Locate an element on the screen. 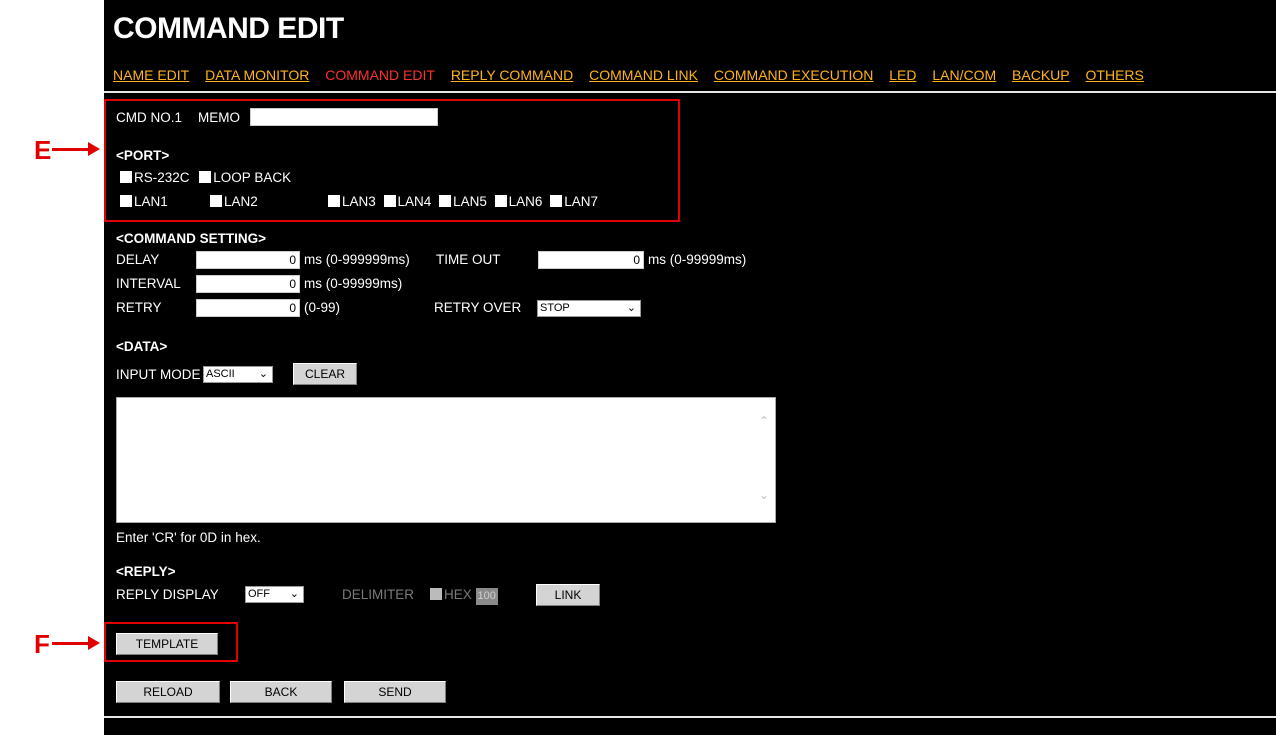  top-divider is located at coordinates (690, 92).